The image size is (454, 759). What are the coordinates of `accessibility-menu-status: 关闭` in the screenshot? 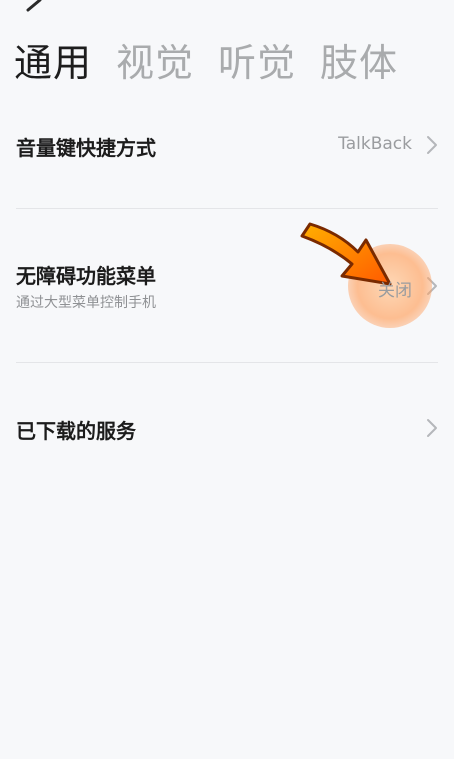 It's located at (395, 291).